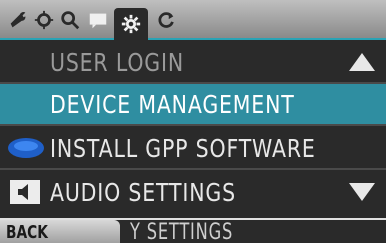 Image resolution: width=386 pixels, height=243 pixels. What do you see at coordinates (26, 148) in the screenshot?
I see `blue-disc-icon` at bounding box center [26, 148].